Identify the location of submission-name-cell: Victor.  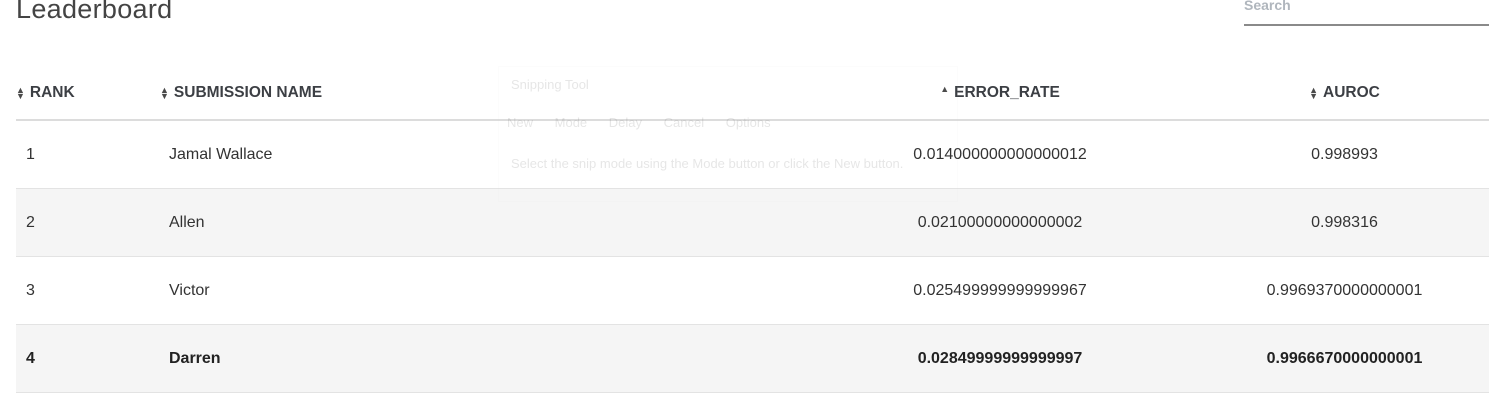
(480, 290).